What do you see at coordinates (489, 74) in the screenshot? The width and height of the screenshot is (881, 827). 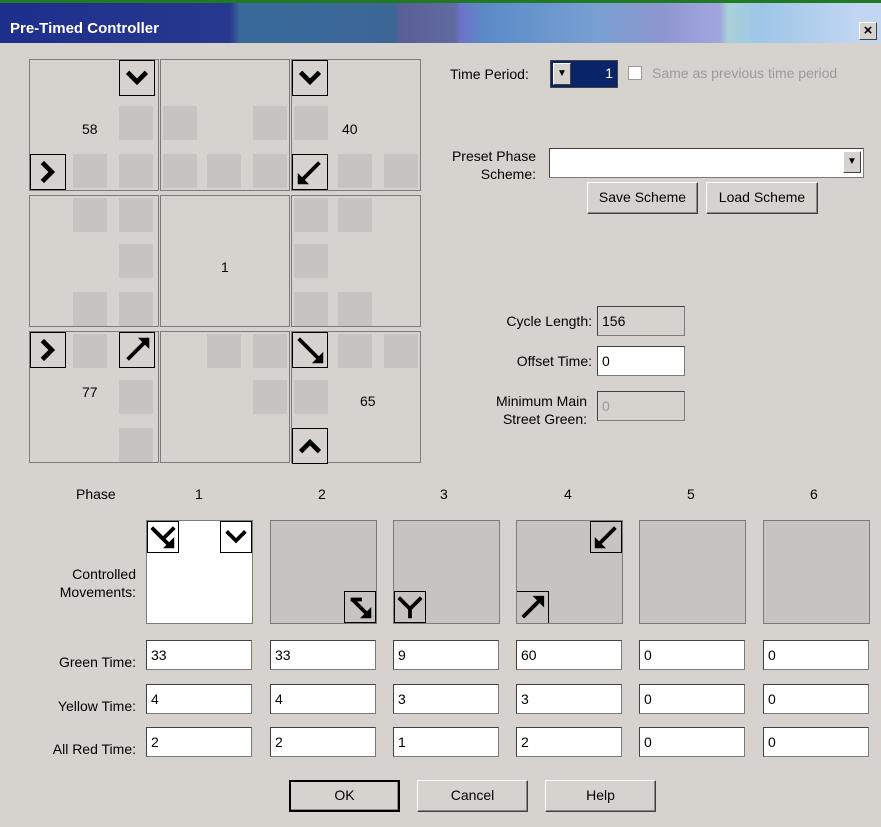 I see `time-period-label: Time Period:` at bounding box center [489, 74].